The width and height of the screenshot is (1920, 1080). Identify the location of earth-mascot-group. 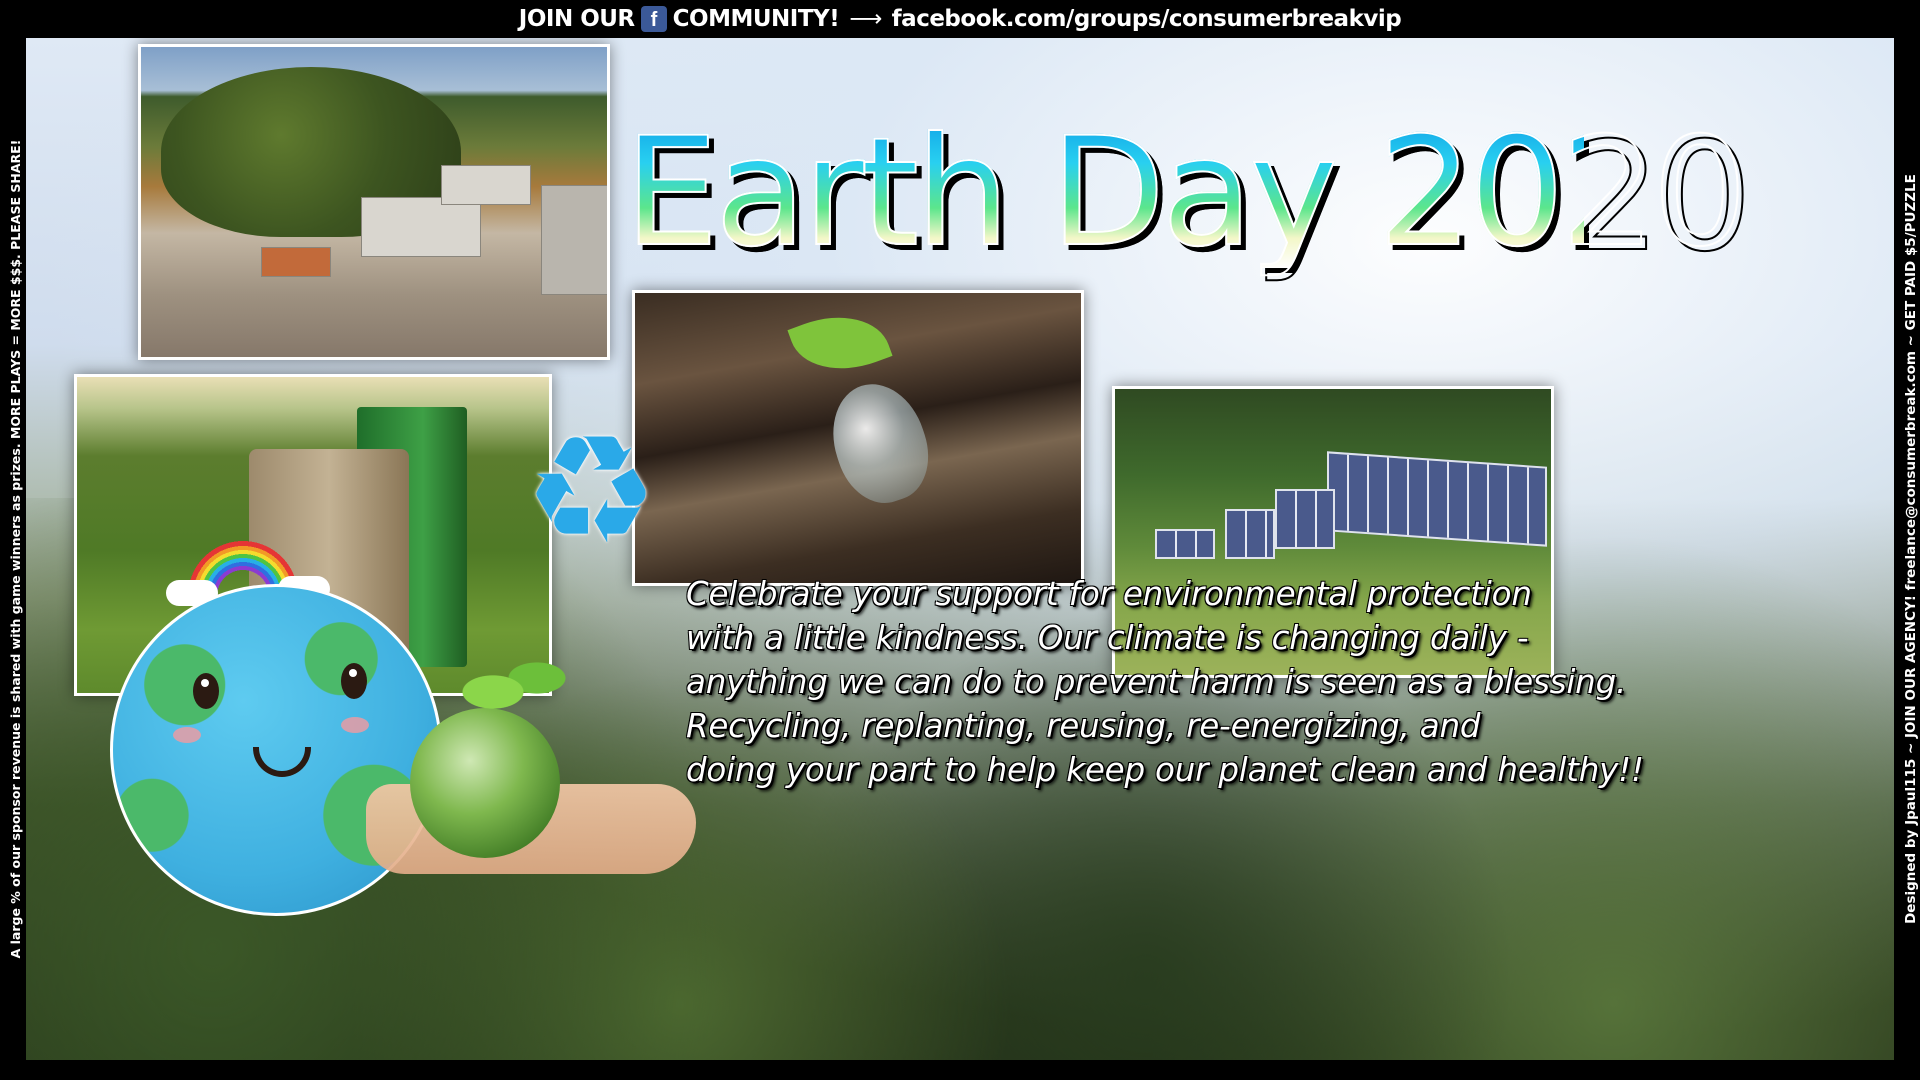
(403, 795).